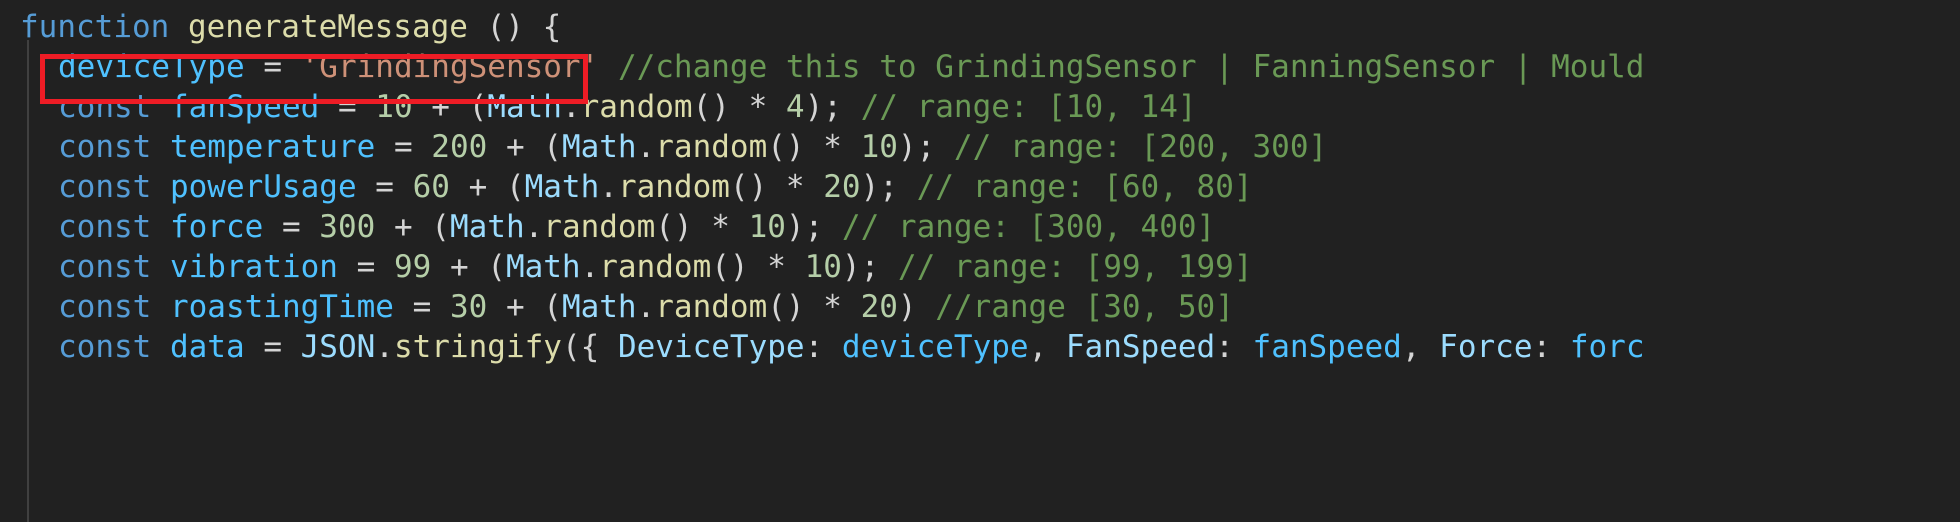 Image resolution: width=1960 pixels, height=522 pixels. Describe the element at coordinates (1607, 347) in the screenshot. I see `code-token: forc` at that location.